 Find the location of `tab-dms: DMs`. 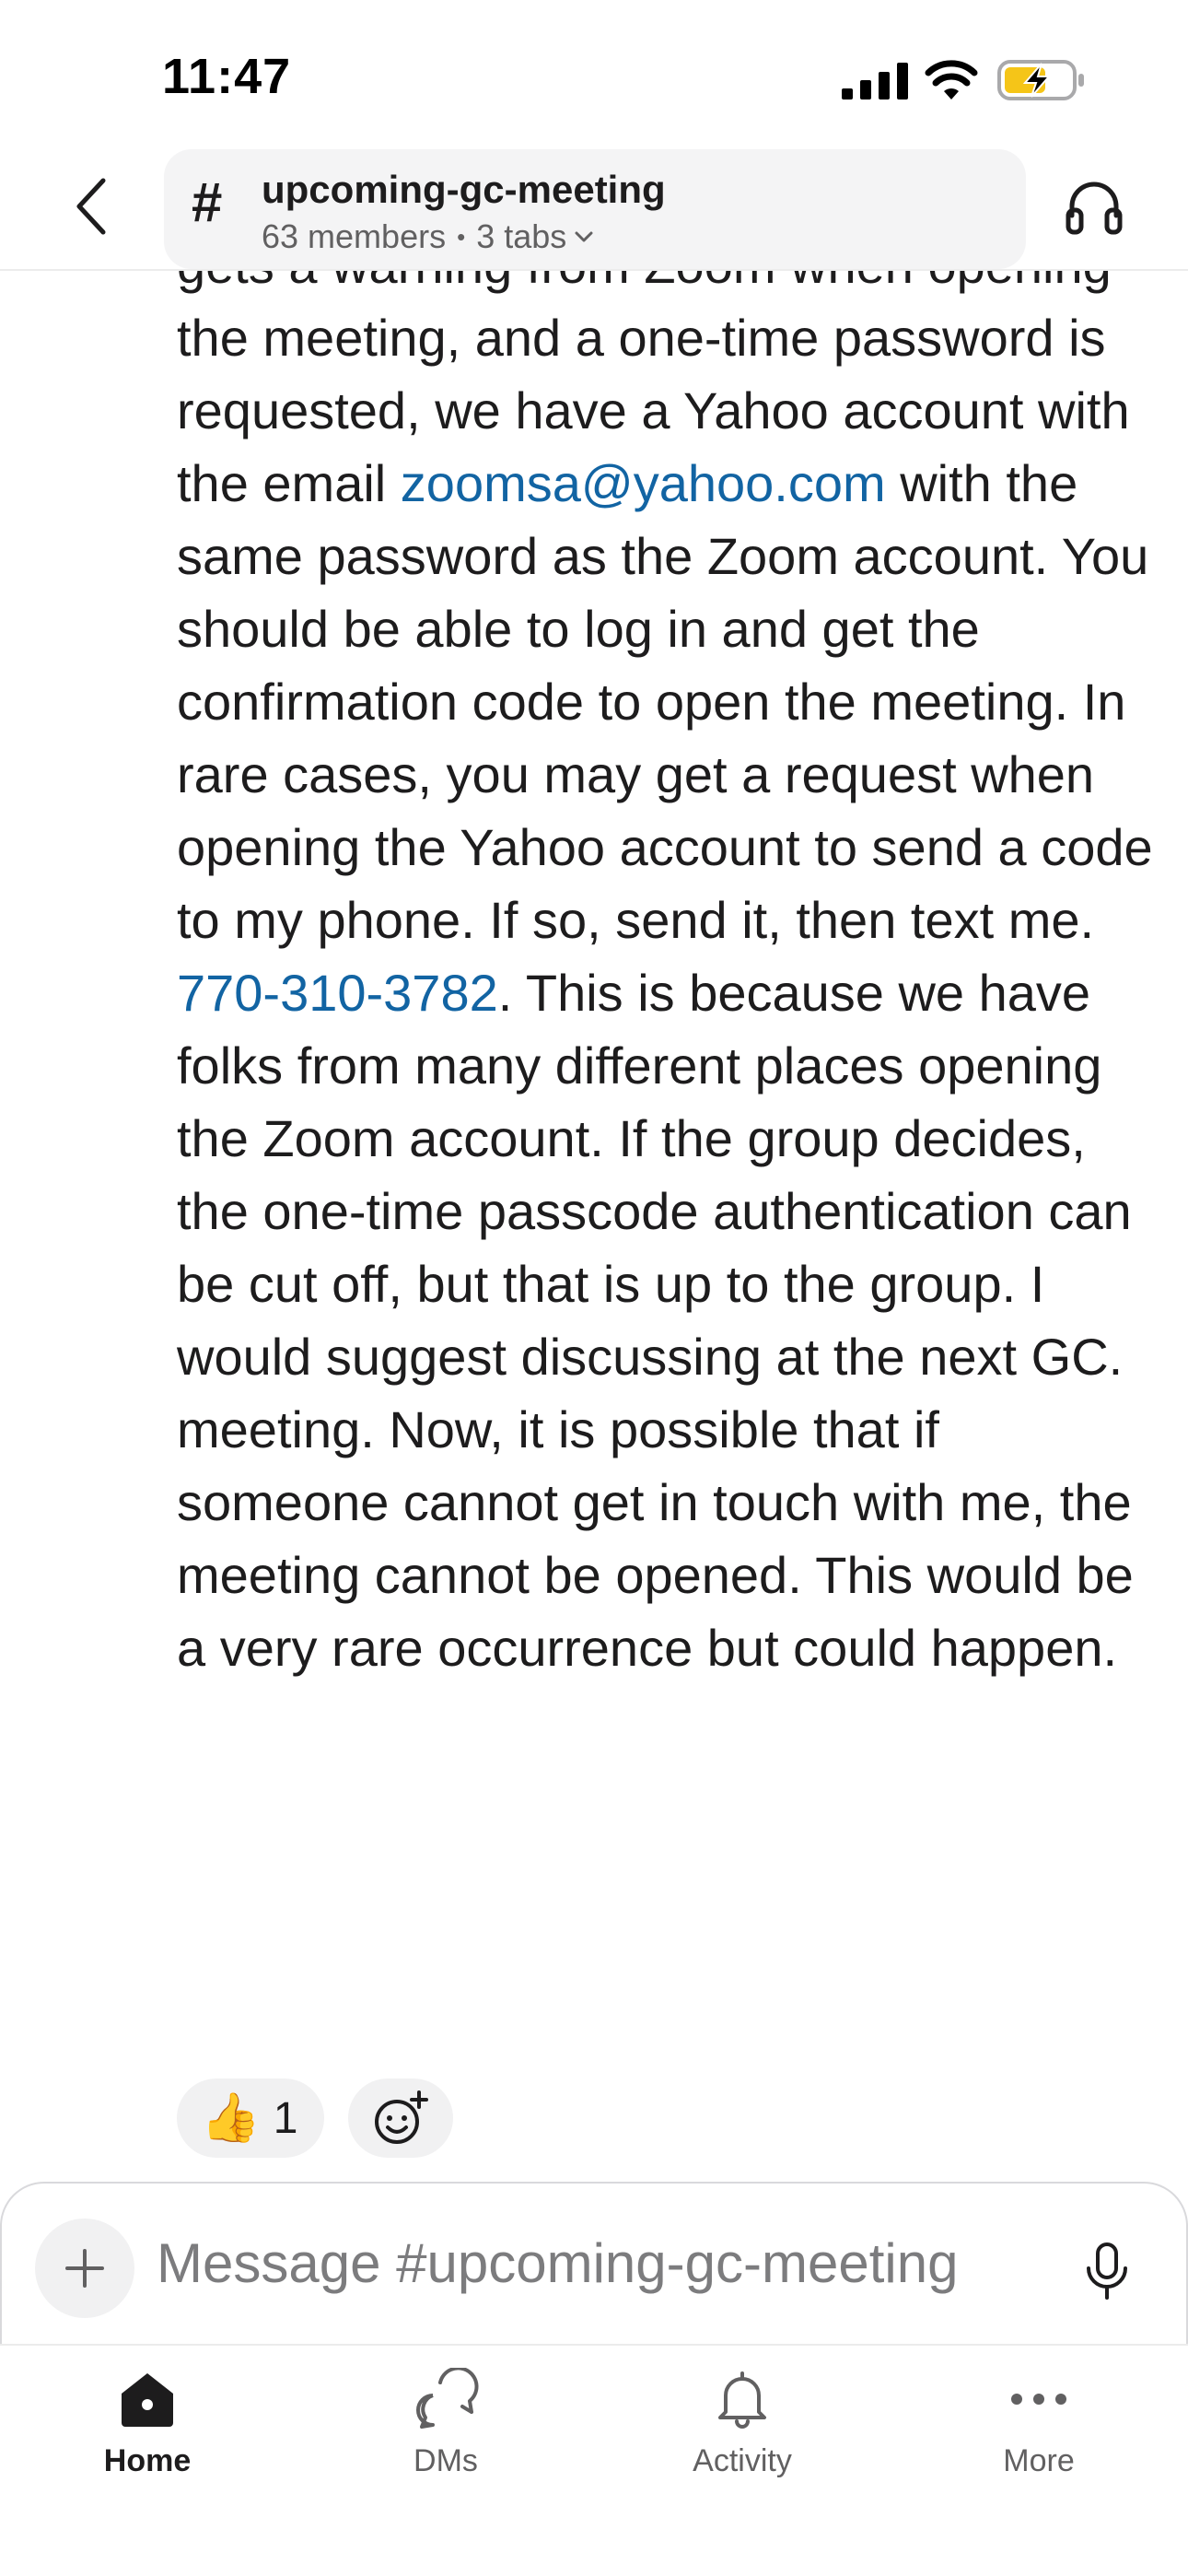

tab-dms: DMs is located at coordinates (446, 2423).